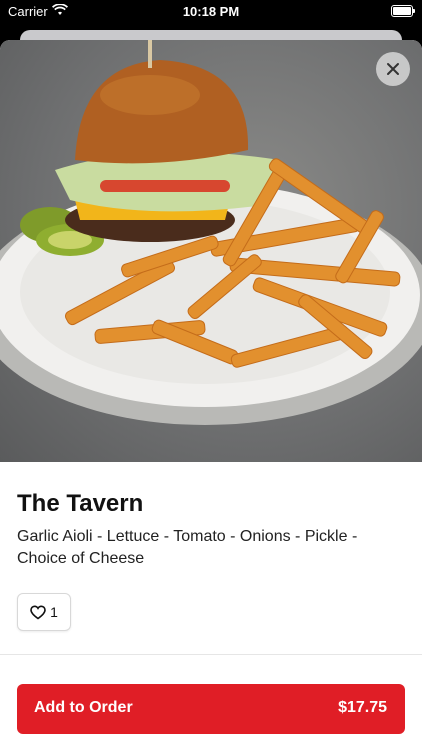 The width and height of the screenshot is (422, 750). What do you see at coordinates (362, 707) in the screenshot?
I see `item-price: $17.75` at bounding box center [362, 707].